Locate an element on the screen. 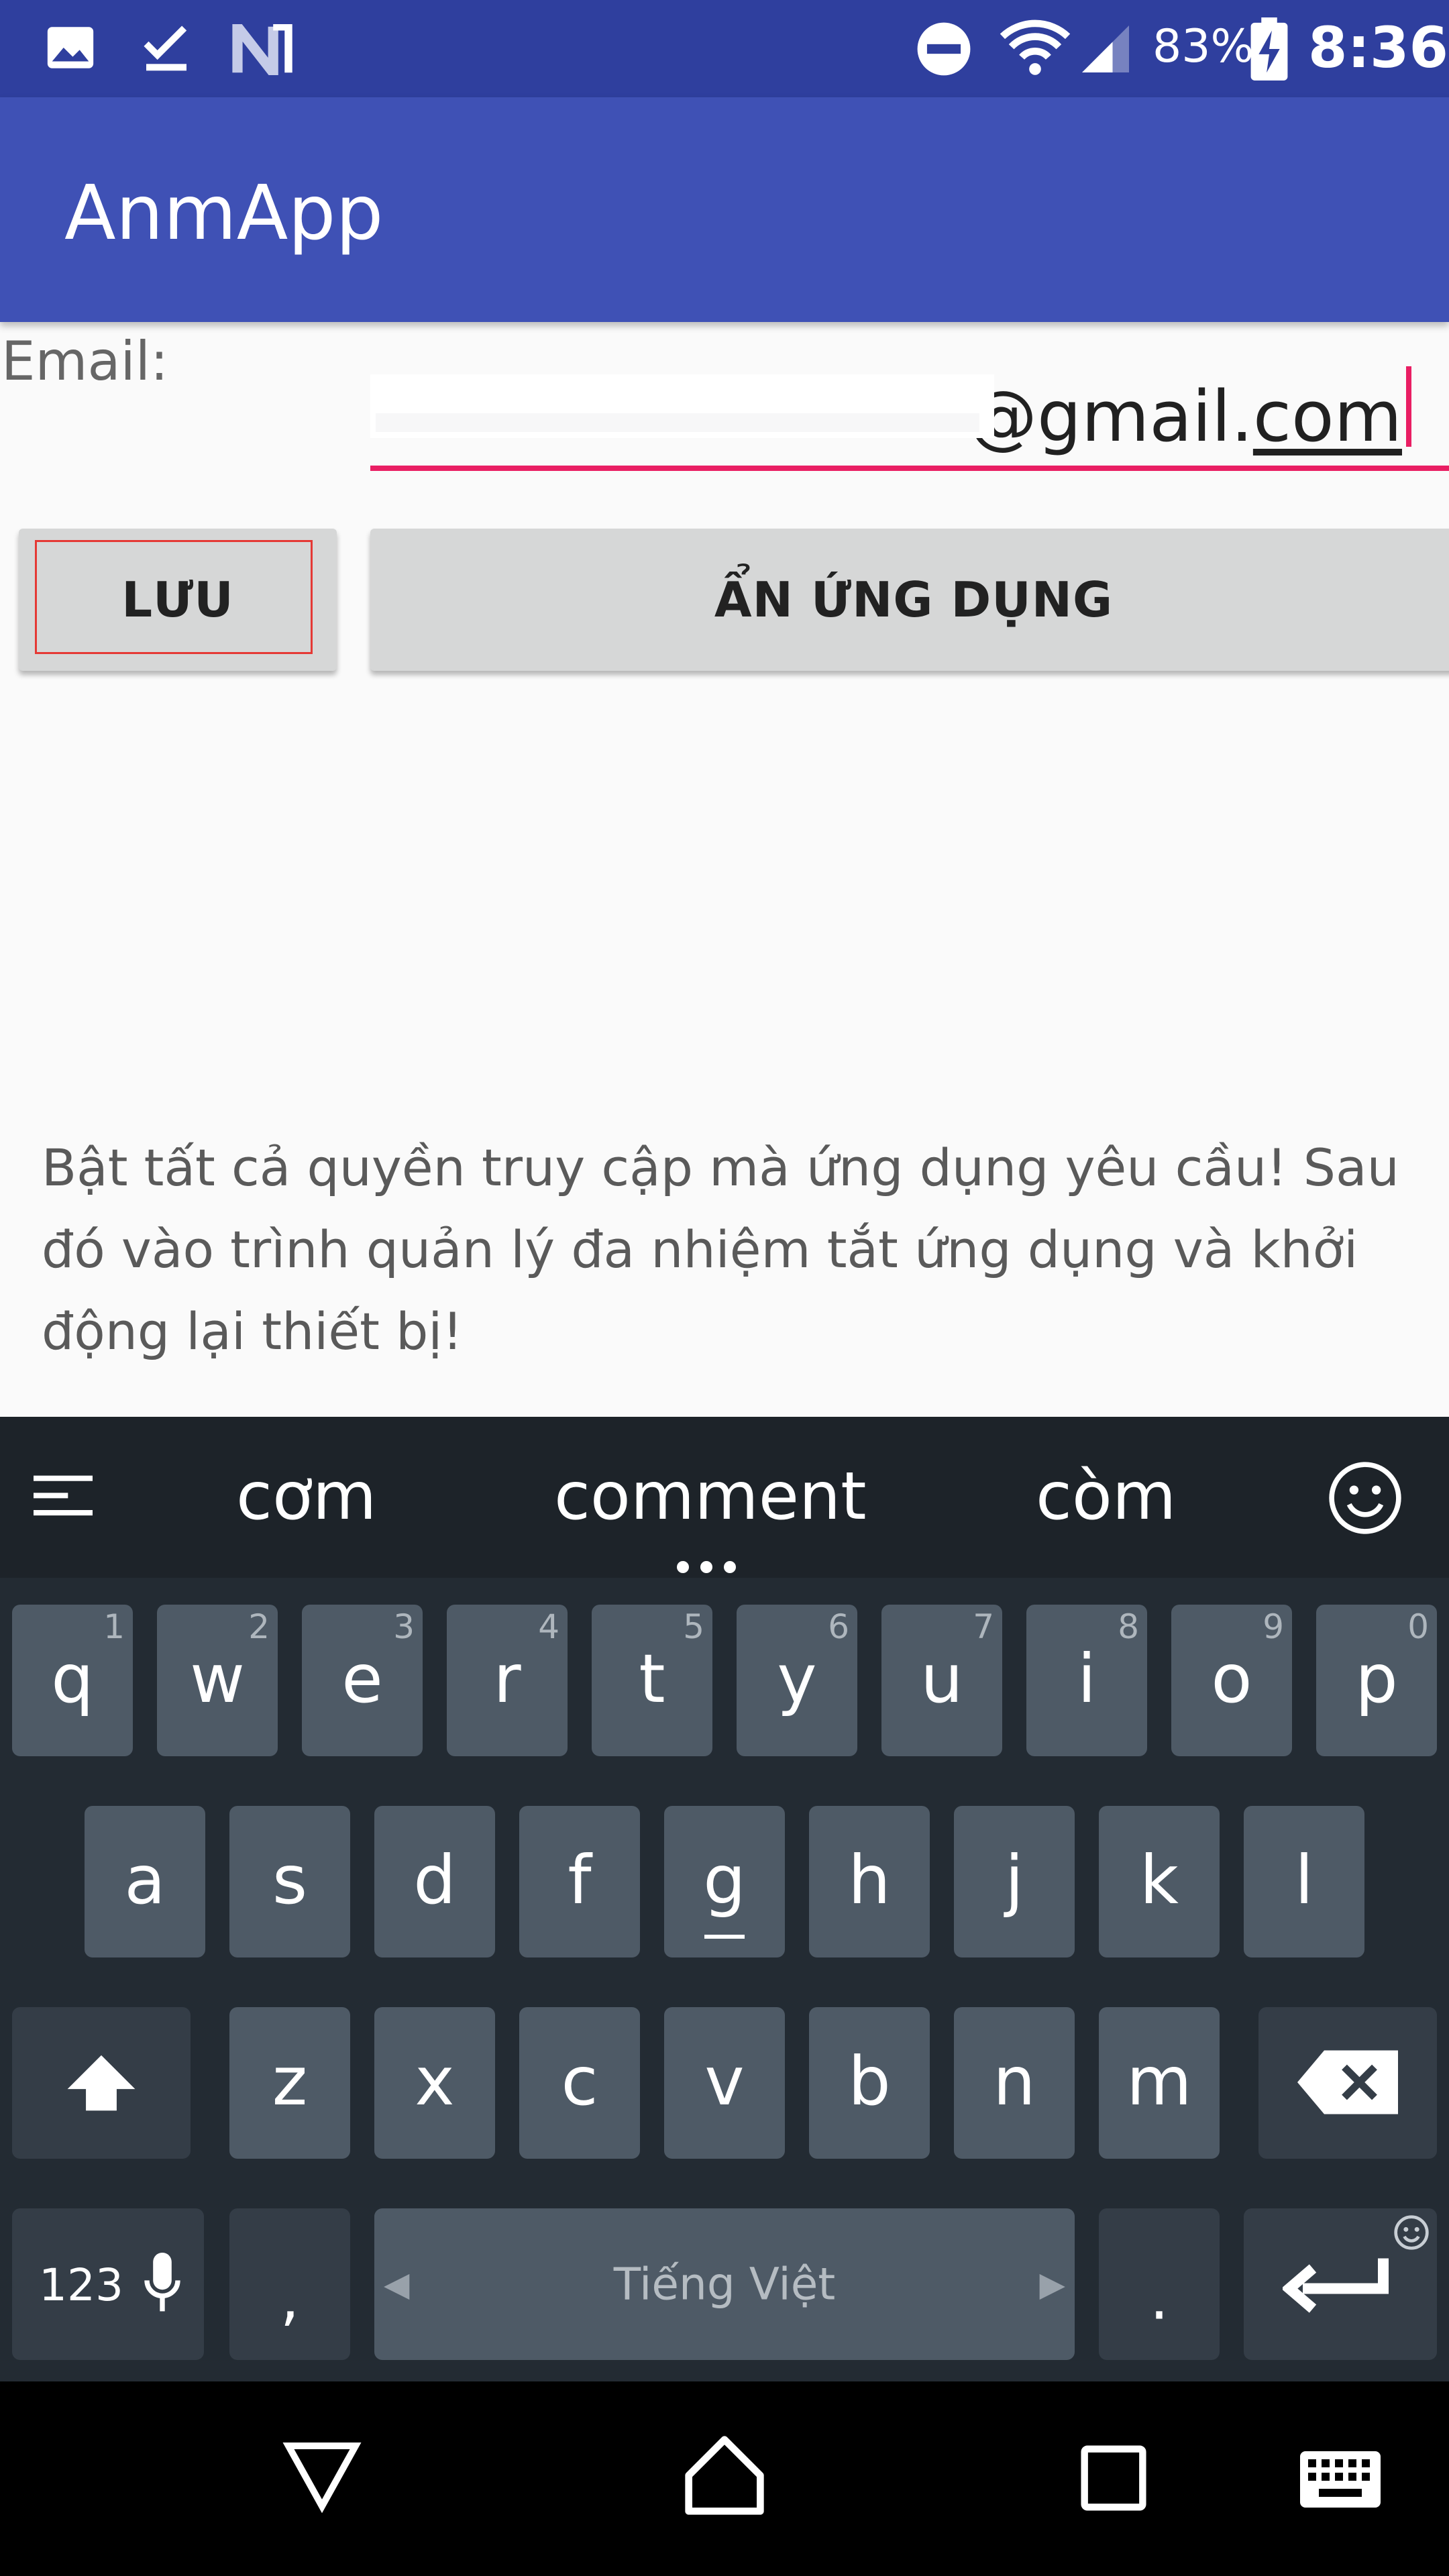 This screenshot has width=1449, height=2576. battery-percent: 83% is located at coordinates (1203, 46).